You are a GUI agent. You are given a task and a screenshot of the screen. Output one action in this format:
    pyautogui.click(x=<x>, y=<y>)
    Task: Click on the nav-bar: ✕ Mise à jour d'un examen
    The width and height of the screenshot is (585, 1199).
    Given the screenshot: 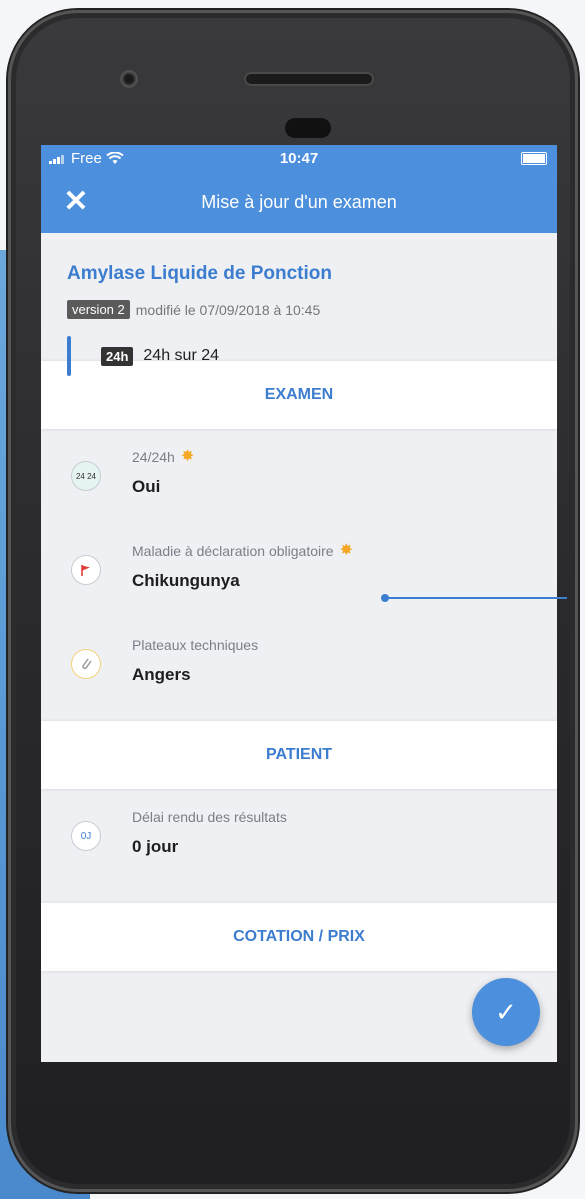 What is the action you would take?
    pyautogui.click(x=299, y=203)
    